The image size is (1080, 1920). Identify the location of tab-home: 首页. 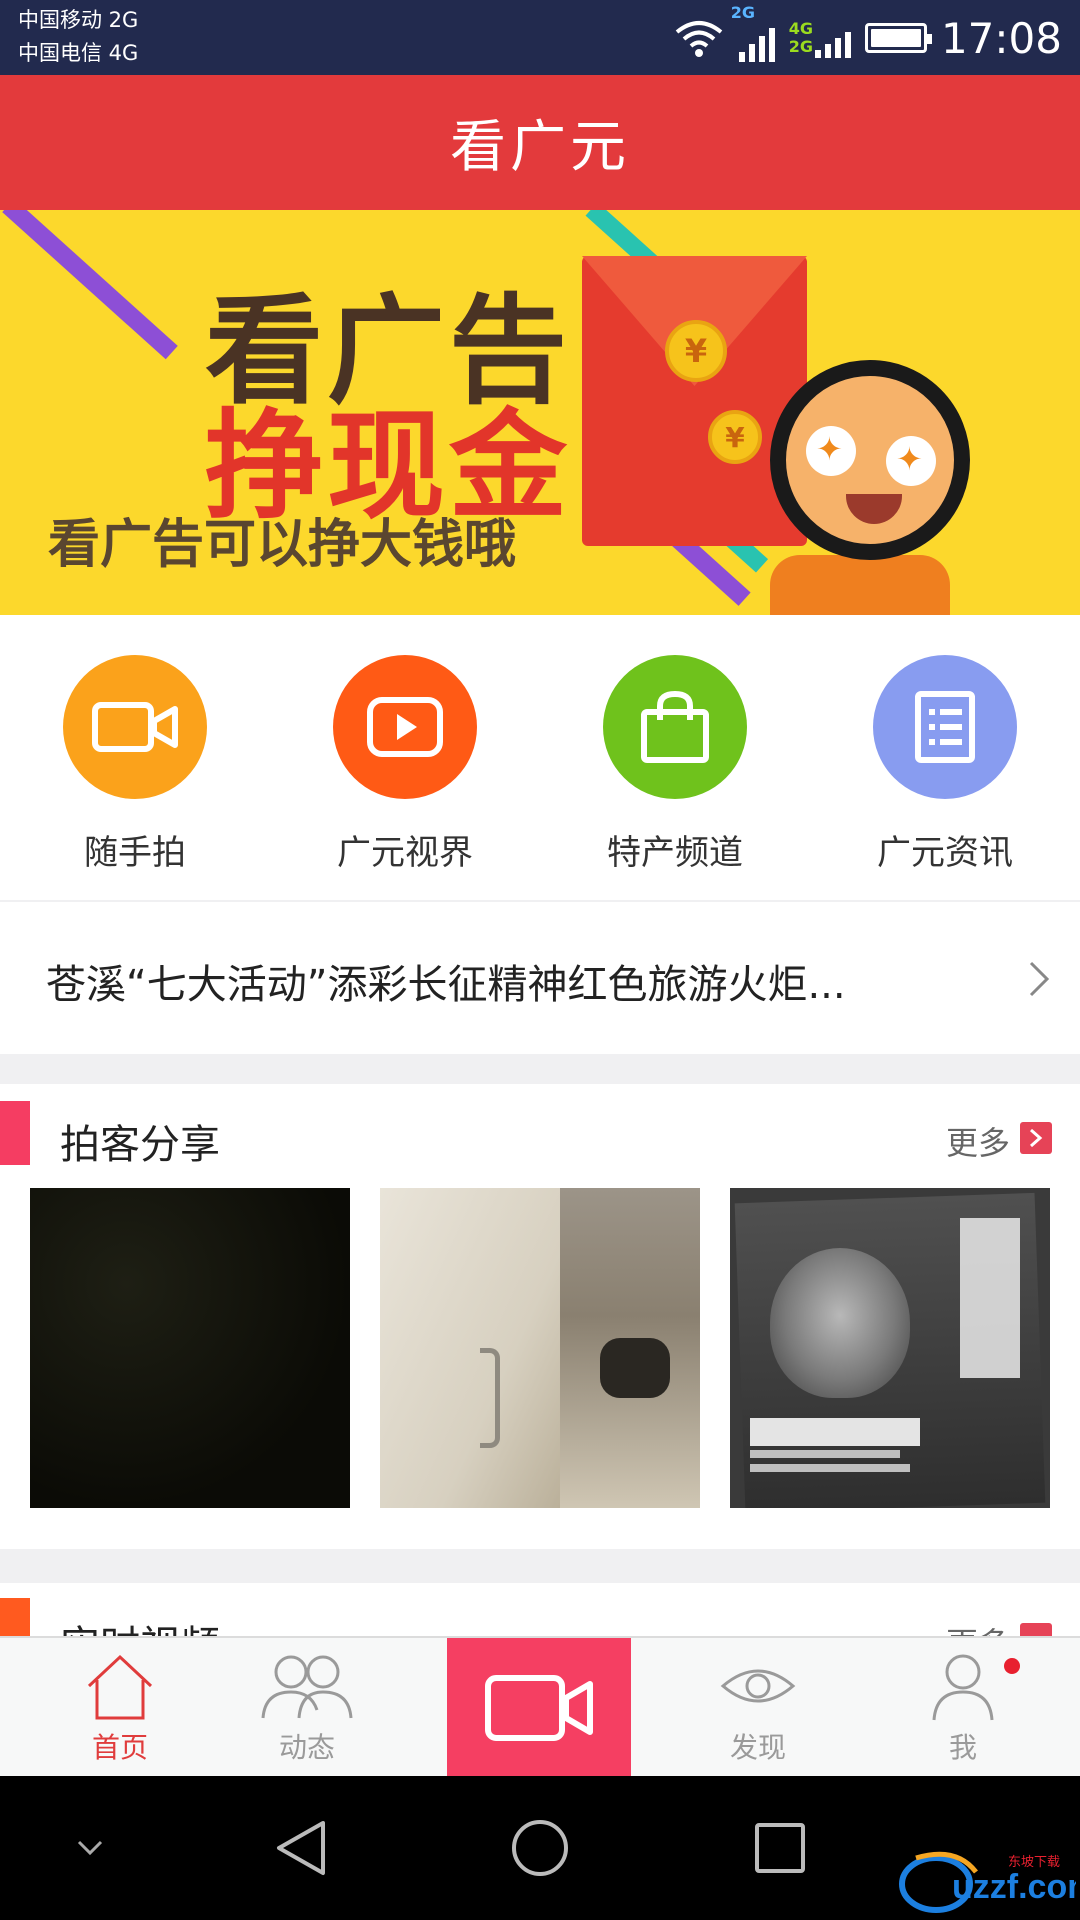
(120, 1708).